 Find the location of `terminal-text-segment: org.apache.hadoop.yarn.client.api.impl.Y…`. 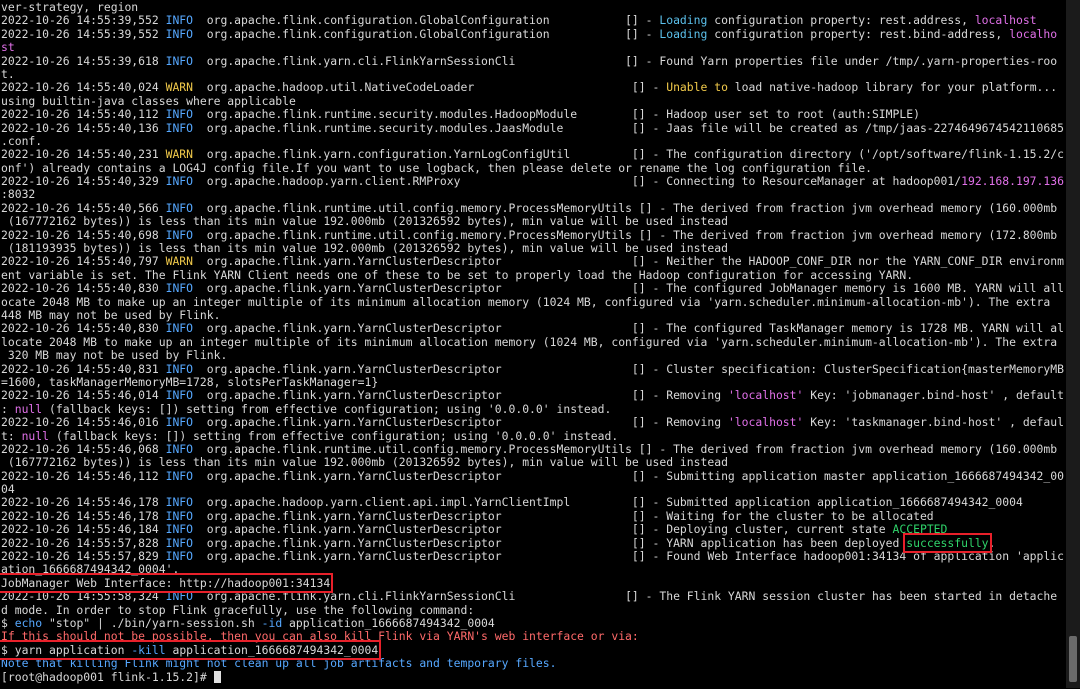

terminal-text-segment: org.apache.hadoop.yarn.client.api.impl.Y… is located at coordinates (611, 502).